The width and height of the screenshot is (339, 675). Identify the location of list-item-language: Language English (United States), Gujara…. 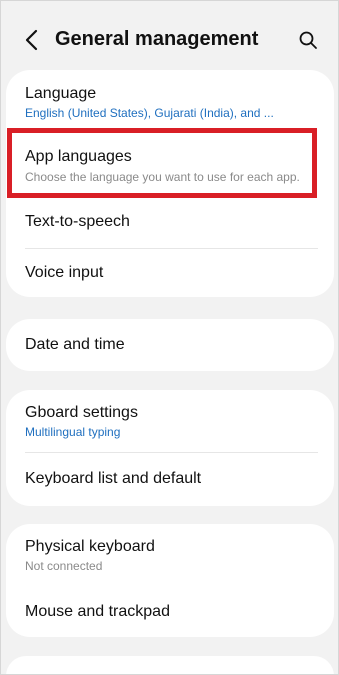
(170, 101).